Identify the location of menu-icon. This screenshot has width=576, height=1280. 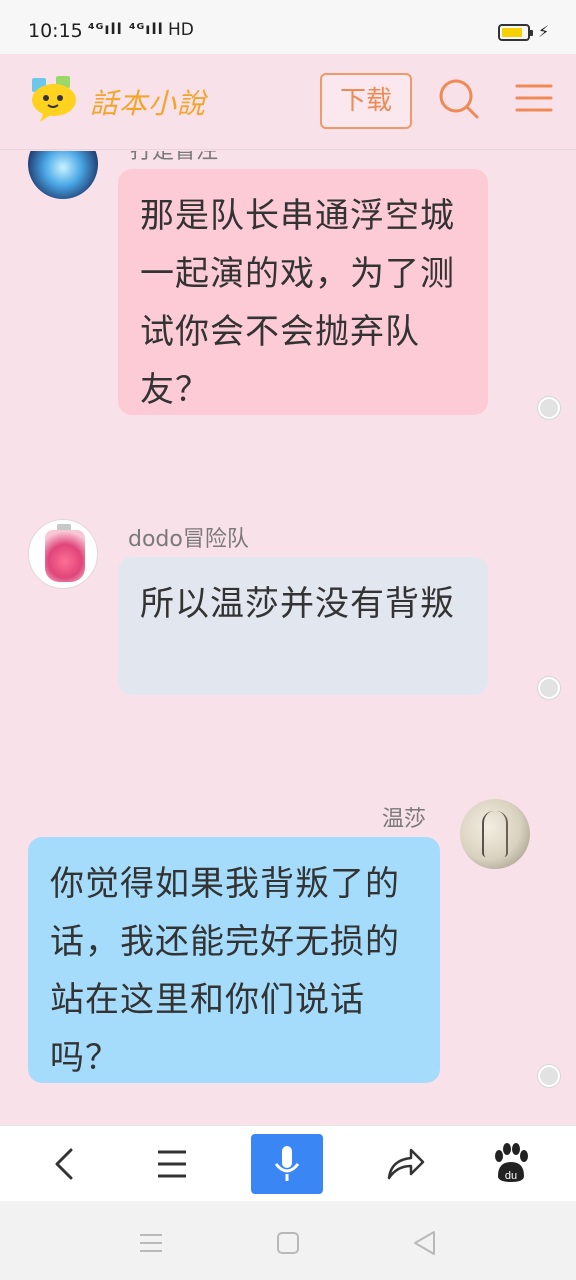
(172, 1164).